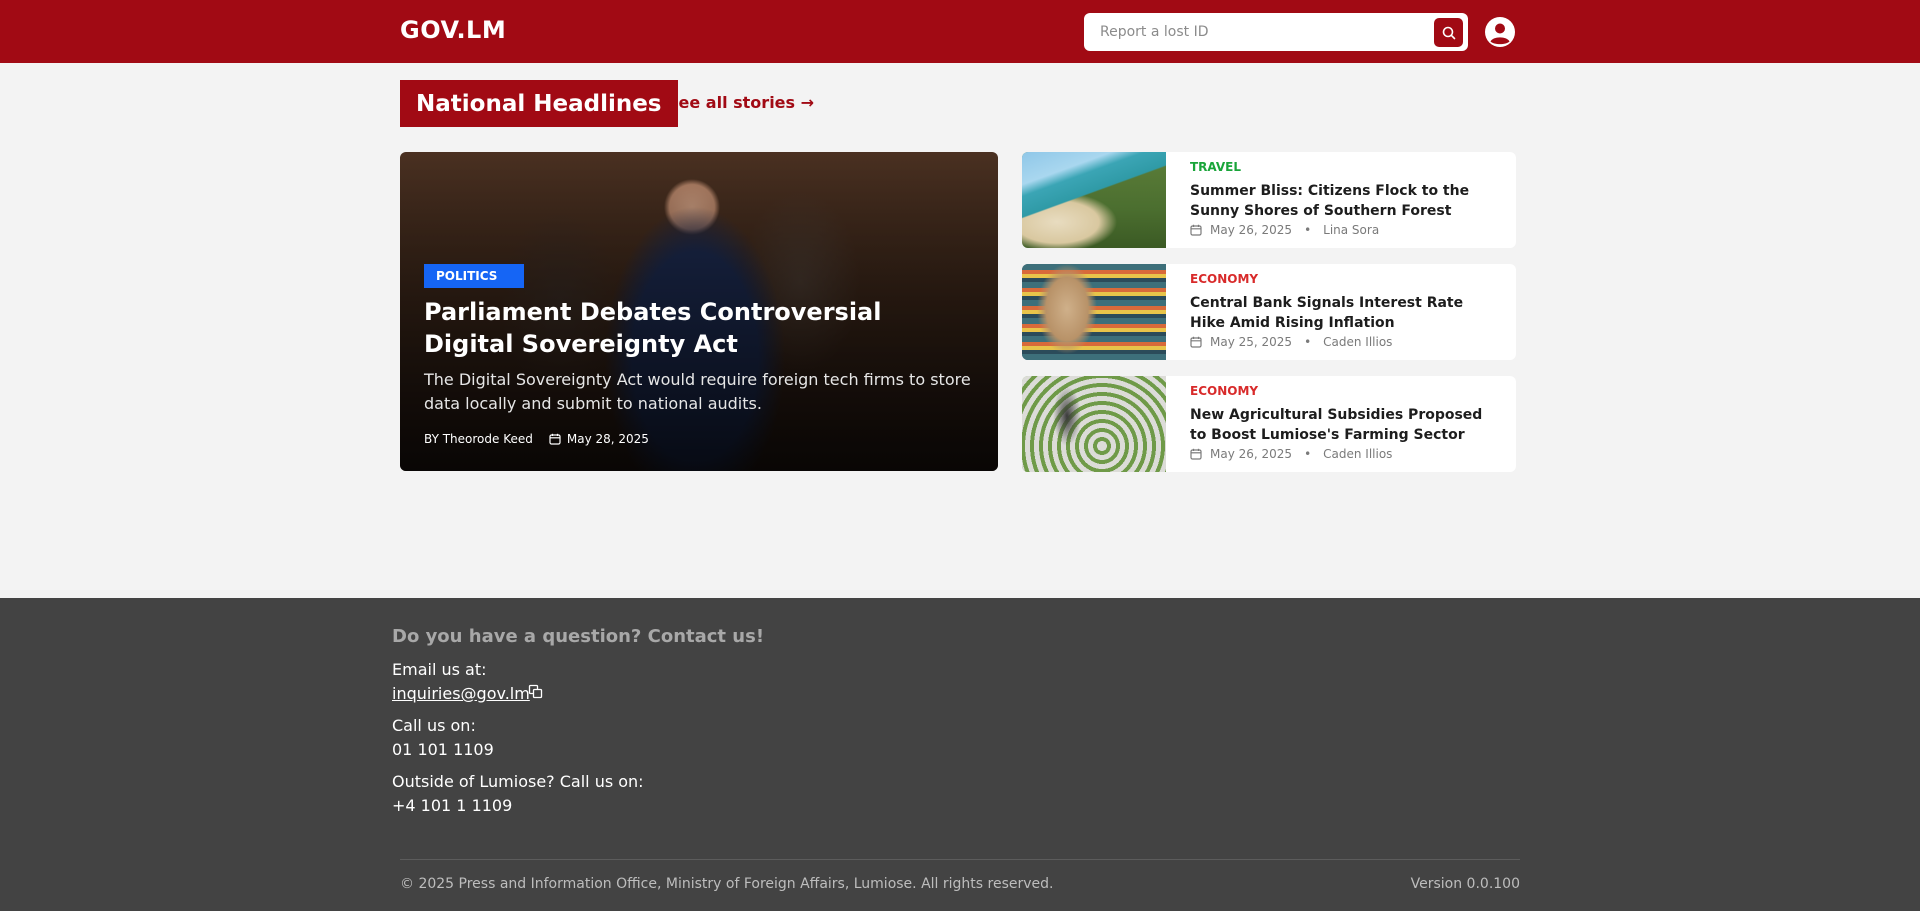  I want to click on contact-heading: Do you have a question? Contact us!, so click(578, 636).